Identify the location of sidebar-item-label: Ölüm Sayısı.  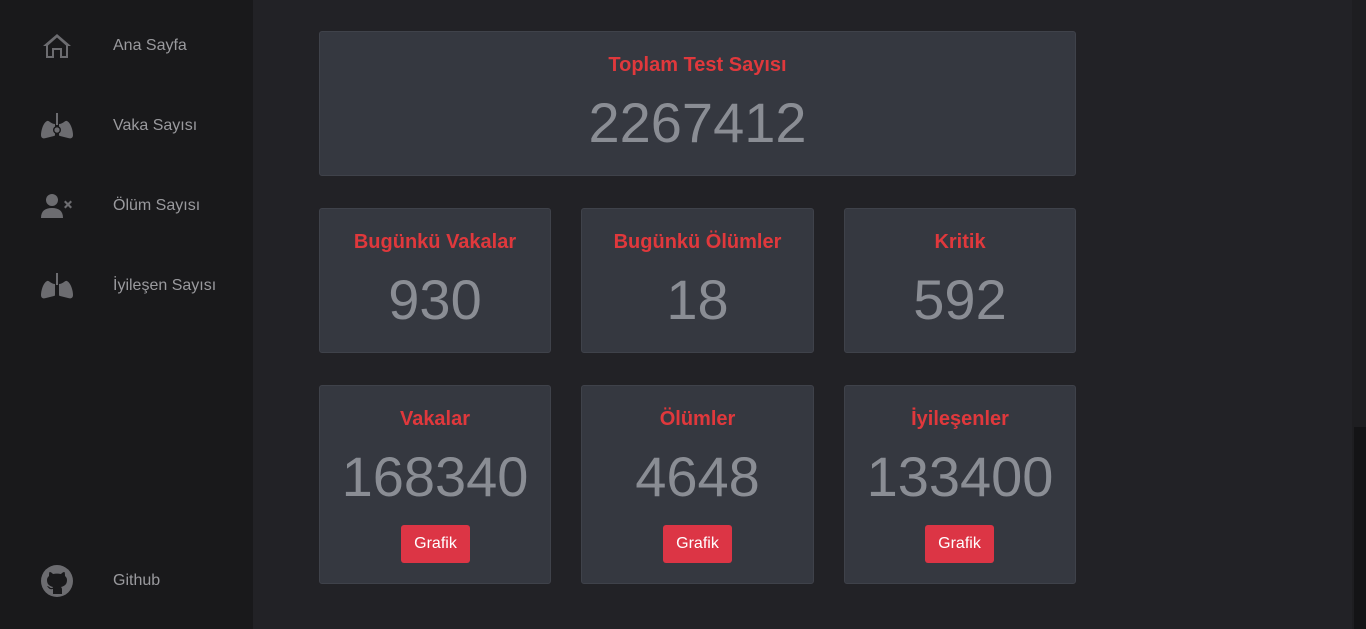
(157, 205).